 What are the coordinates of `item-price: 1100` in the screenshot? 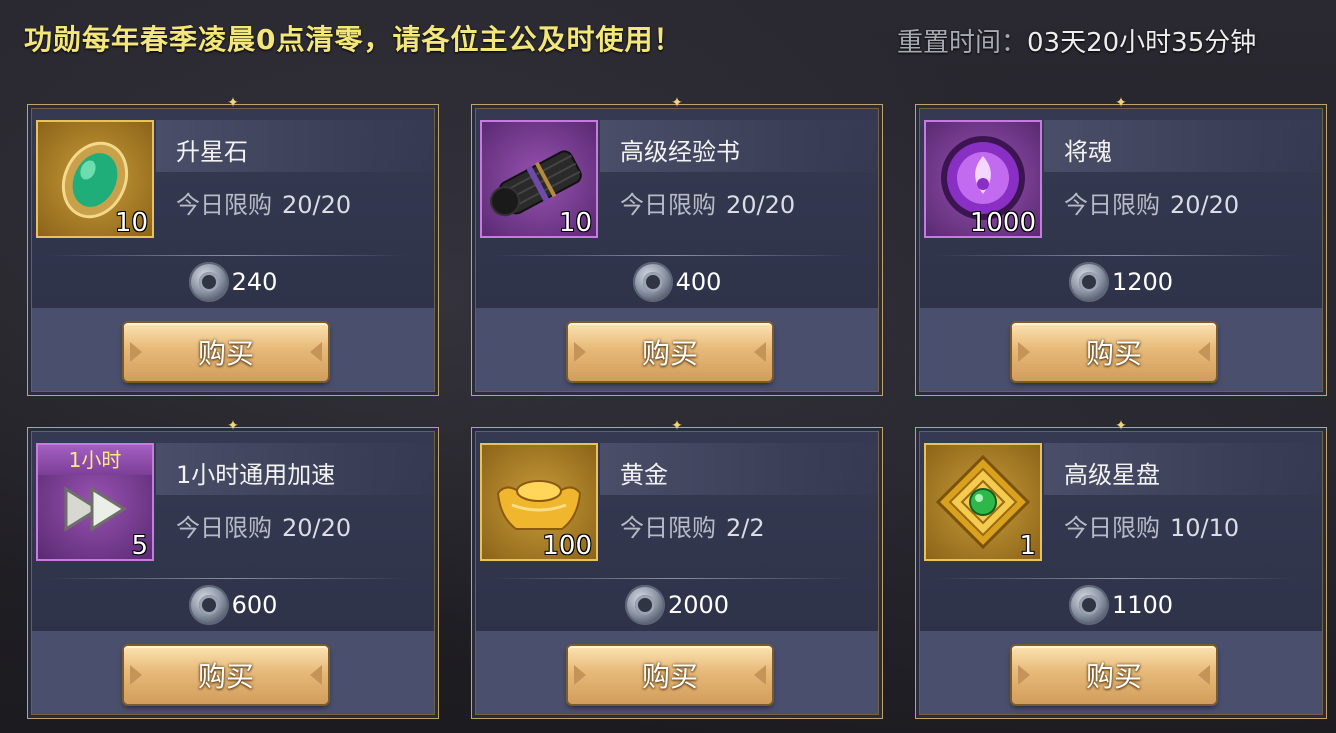 It's located at (1121, 605).